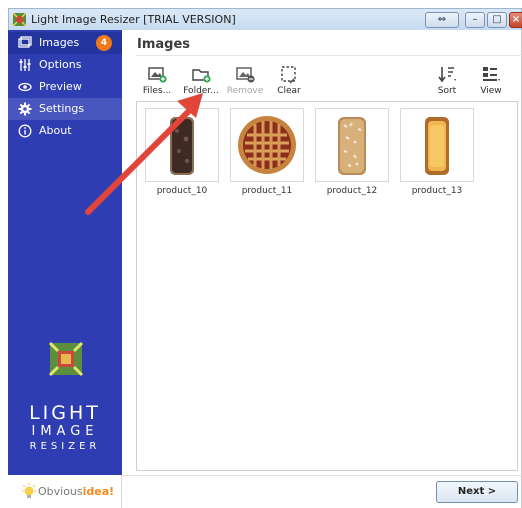 This screenshot has height=508, width=522. What do you see at coordinates (157, 75) in the screenshot?
I see `add-image-icon` at bounding box center [157, 75].